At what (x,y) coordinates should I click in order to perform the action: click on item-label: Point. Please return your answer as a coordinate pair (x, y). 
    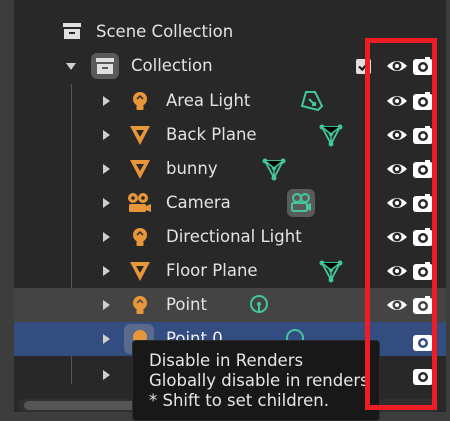
    Looking at the image, I should click on (186, 304).